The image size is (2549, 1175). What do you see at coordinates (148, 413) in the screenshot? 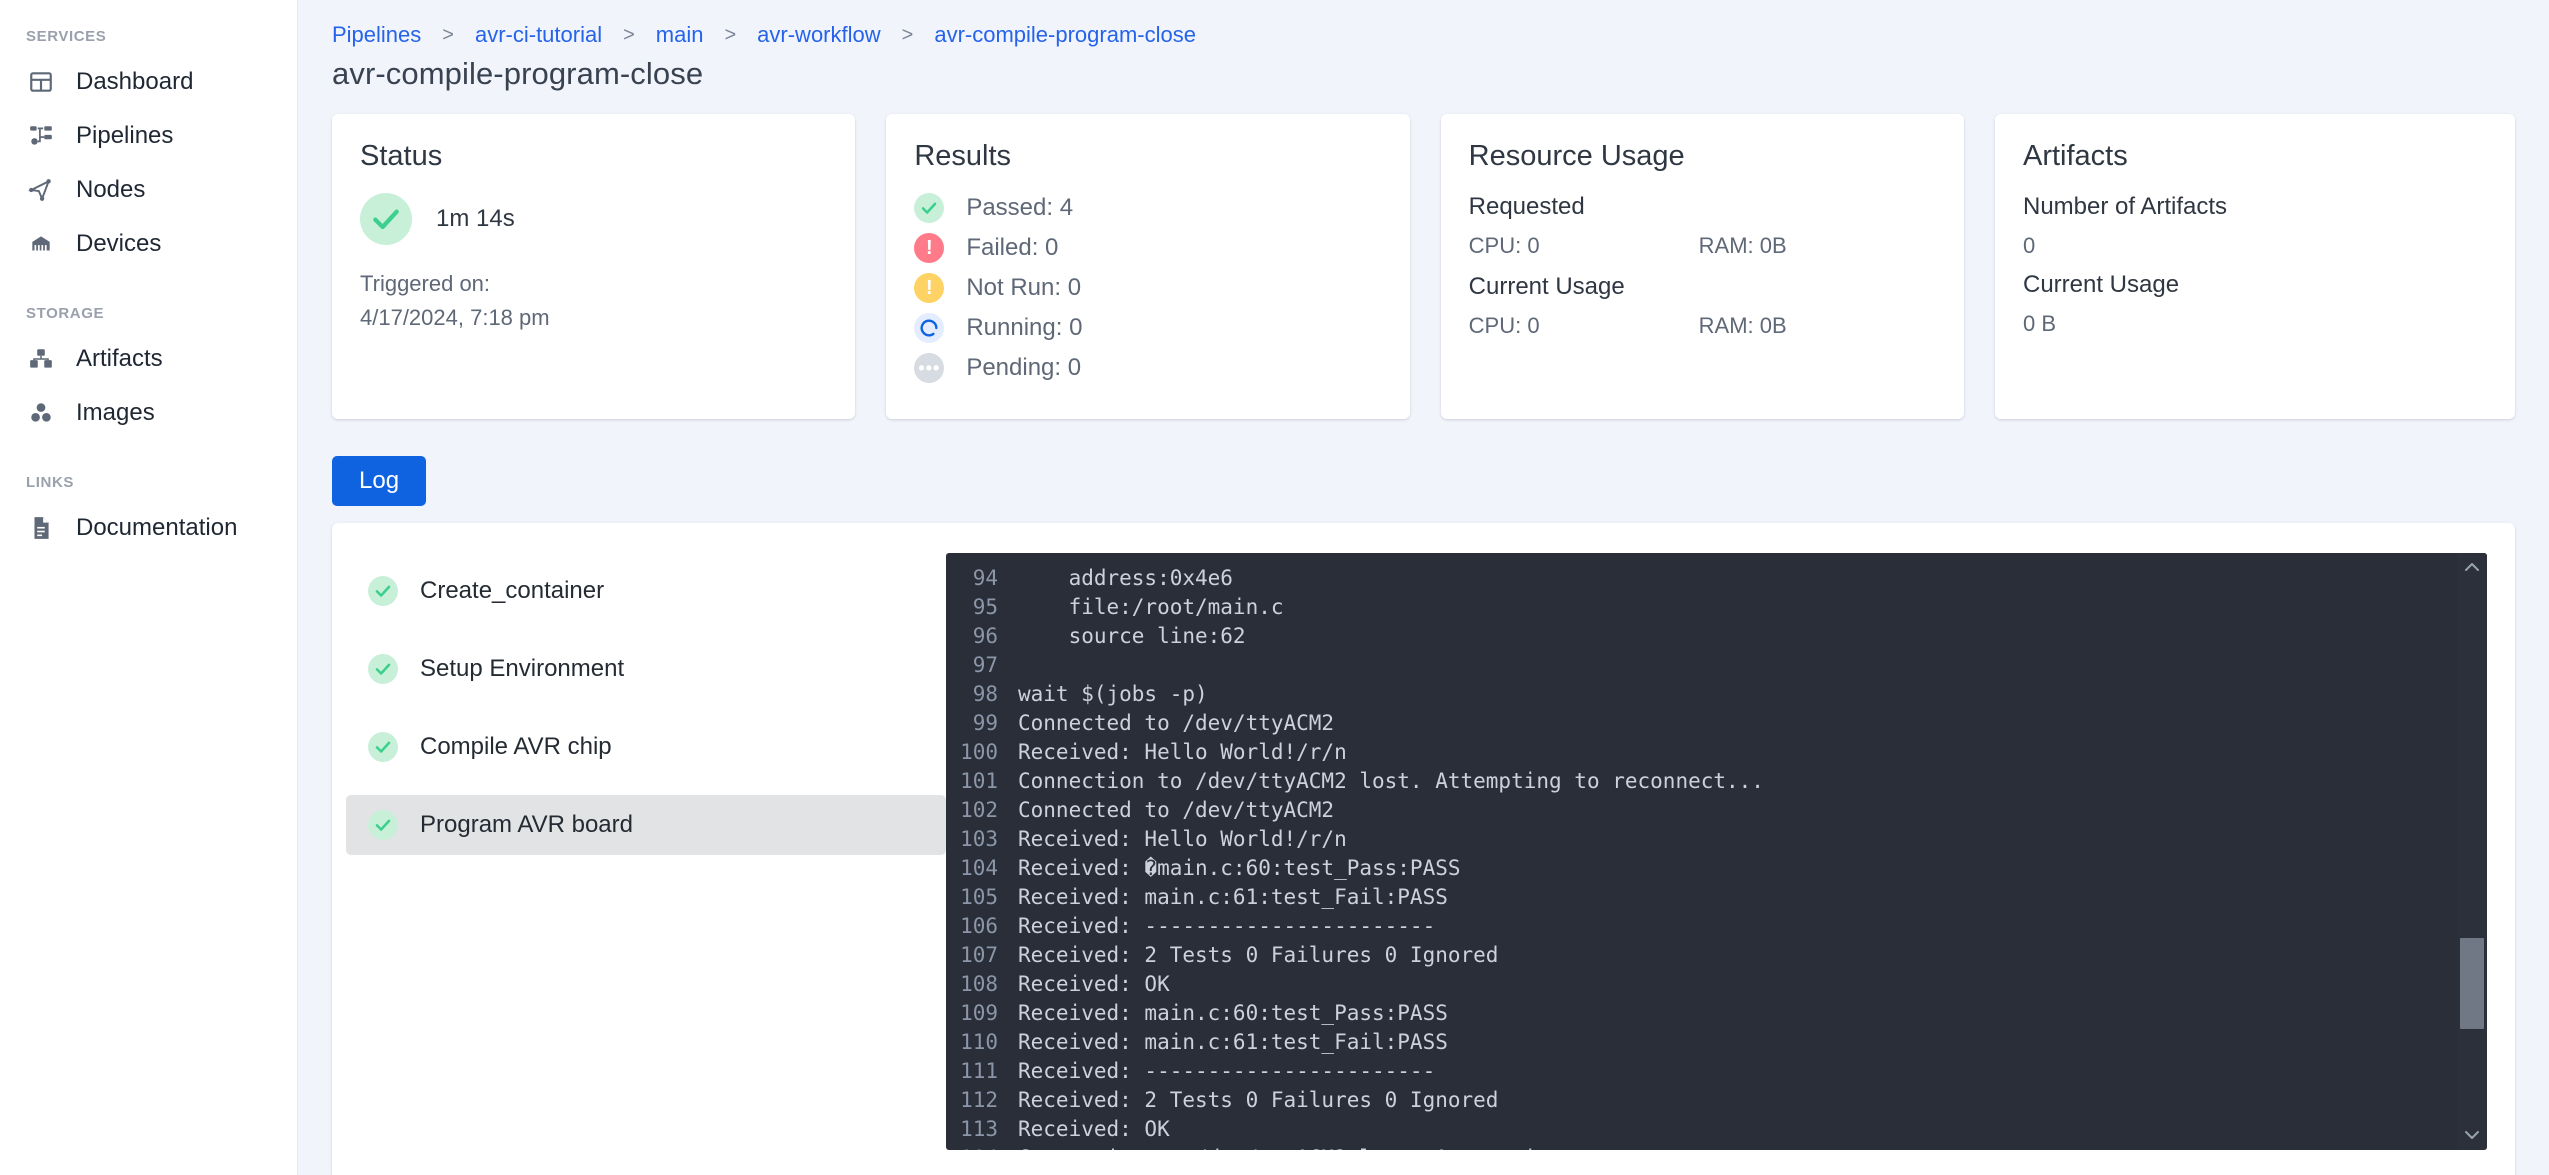
I see `sidebar-item-images: Images` at bounding box center [148, 413].